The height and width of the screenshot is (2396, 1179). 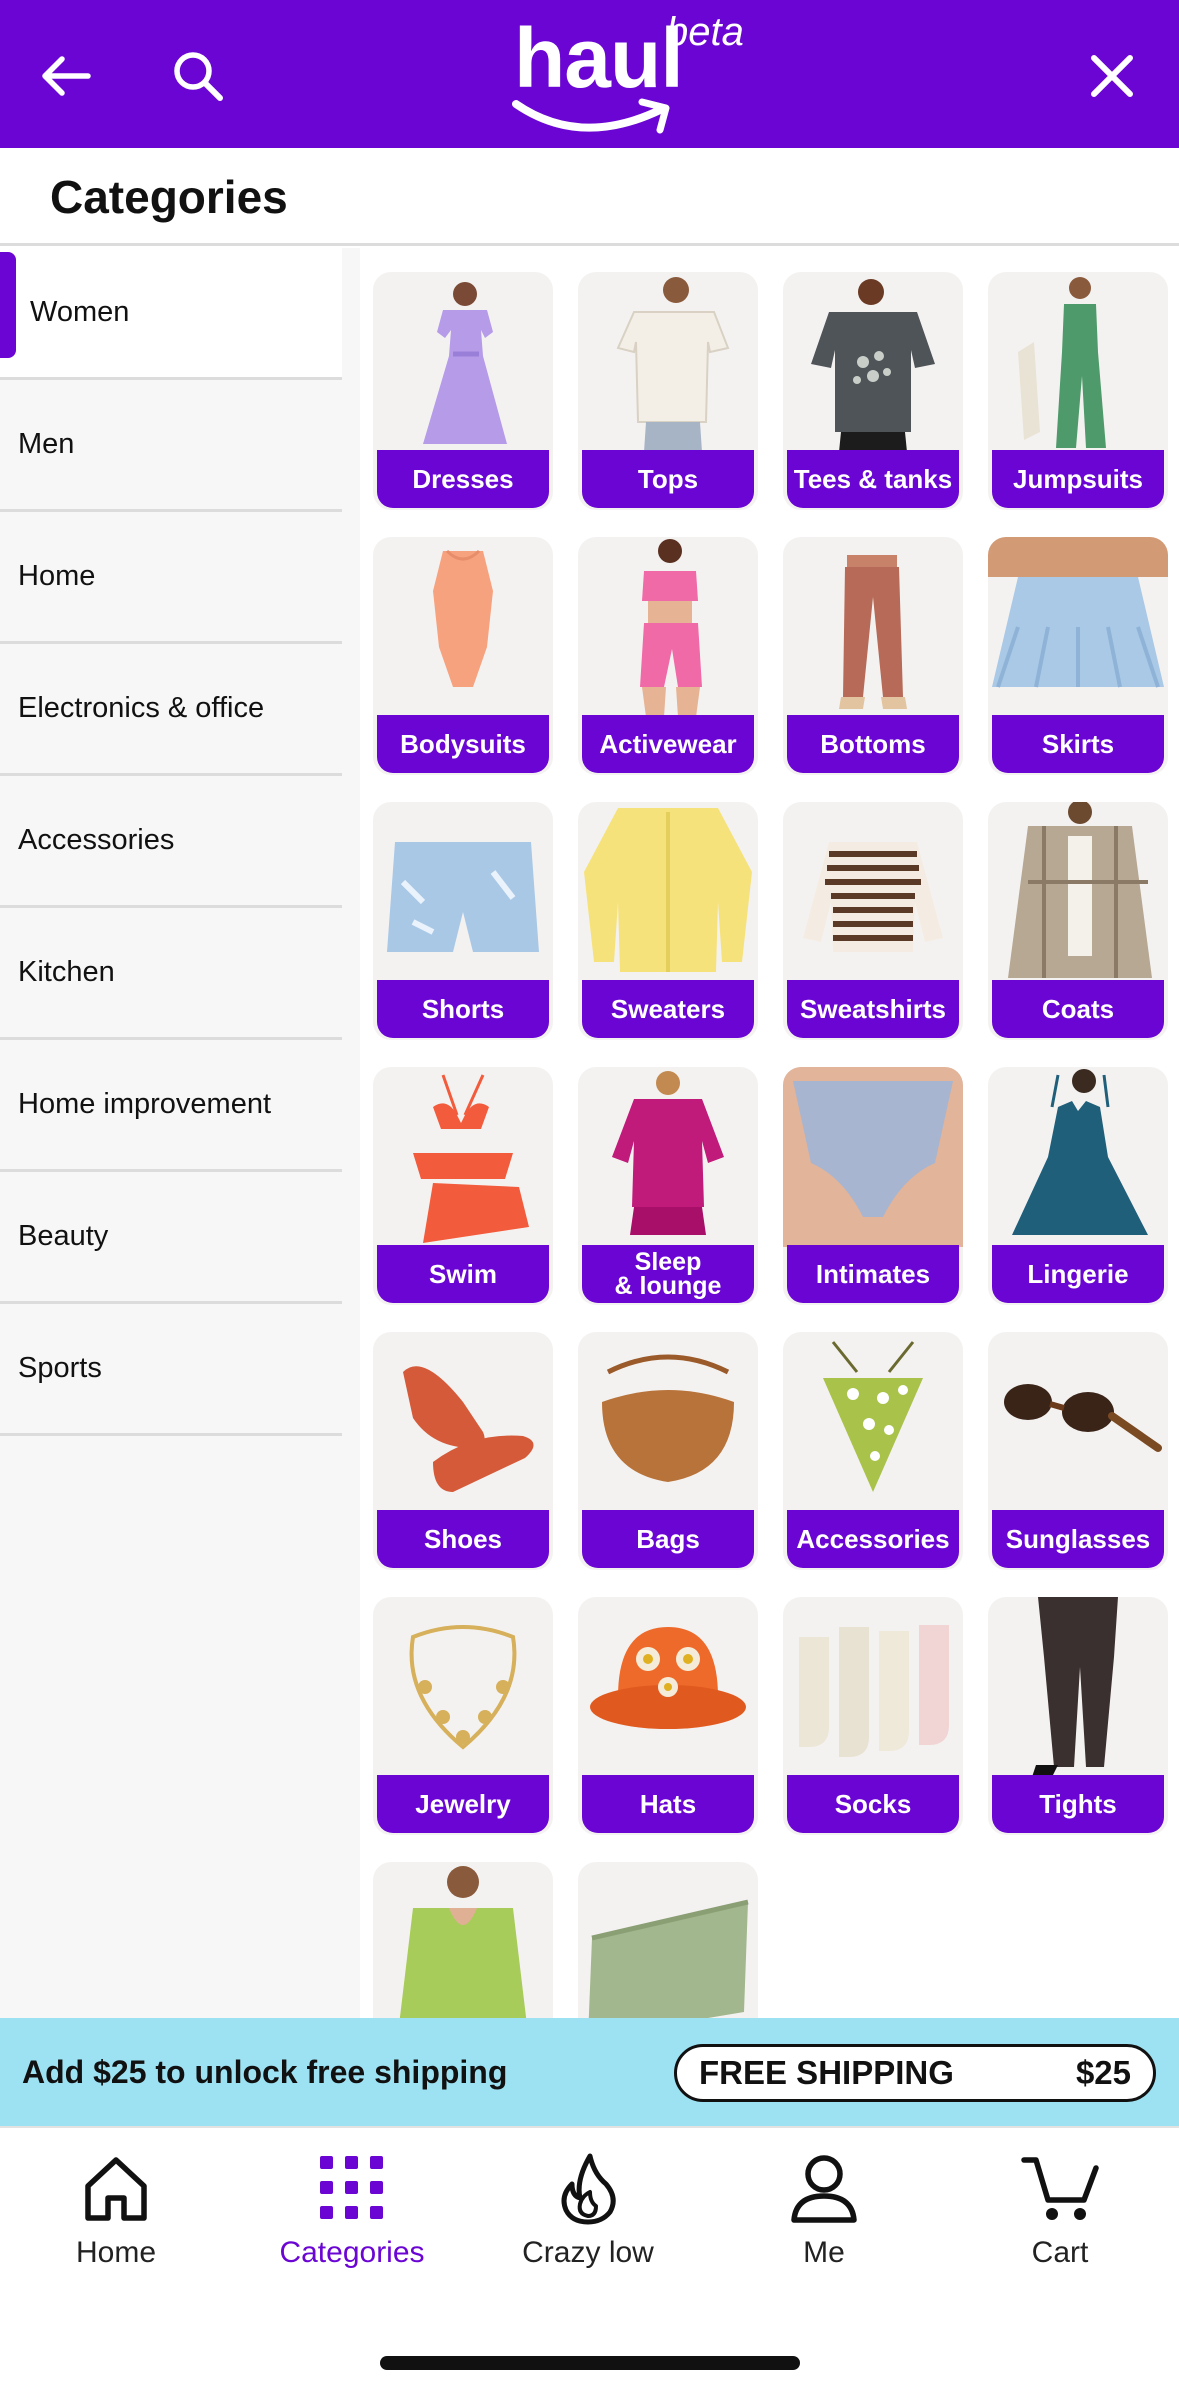 I want to click on sidebar-item-label: Home improvement, so click(x=145, y=1104).